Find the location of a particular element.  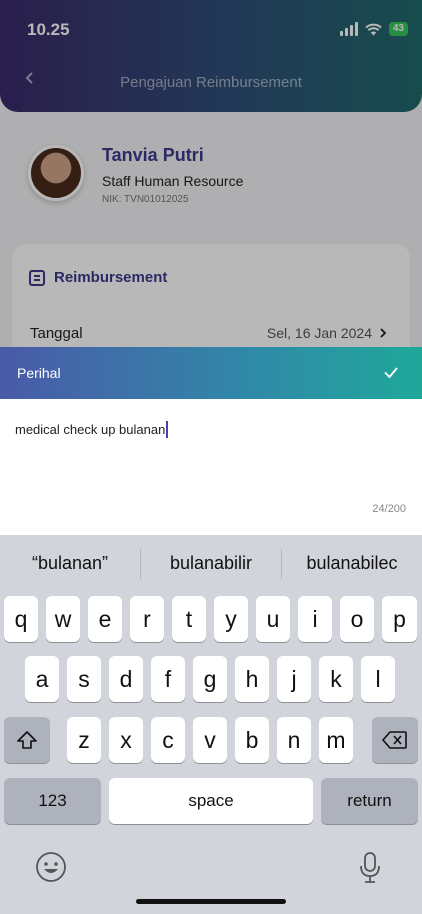

sheet-title: Perihal is located at coordinates (39, 373).